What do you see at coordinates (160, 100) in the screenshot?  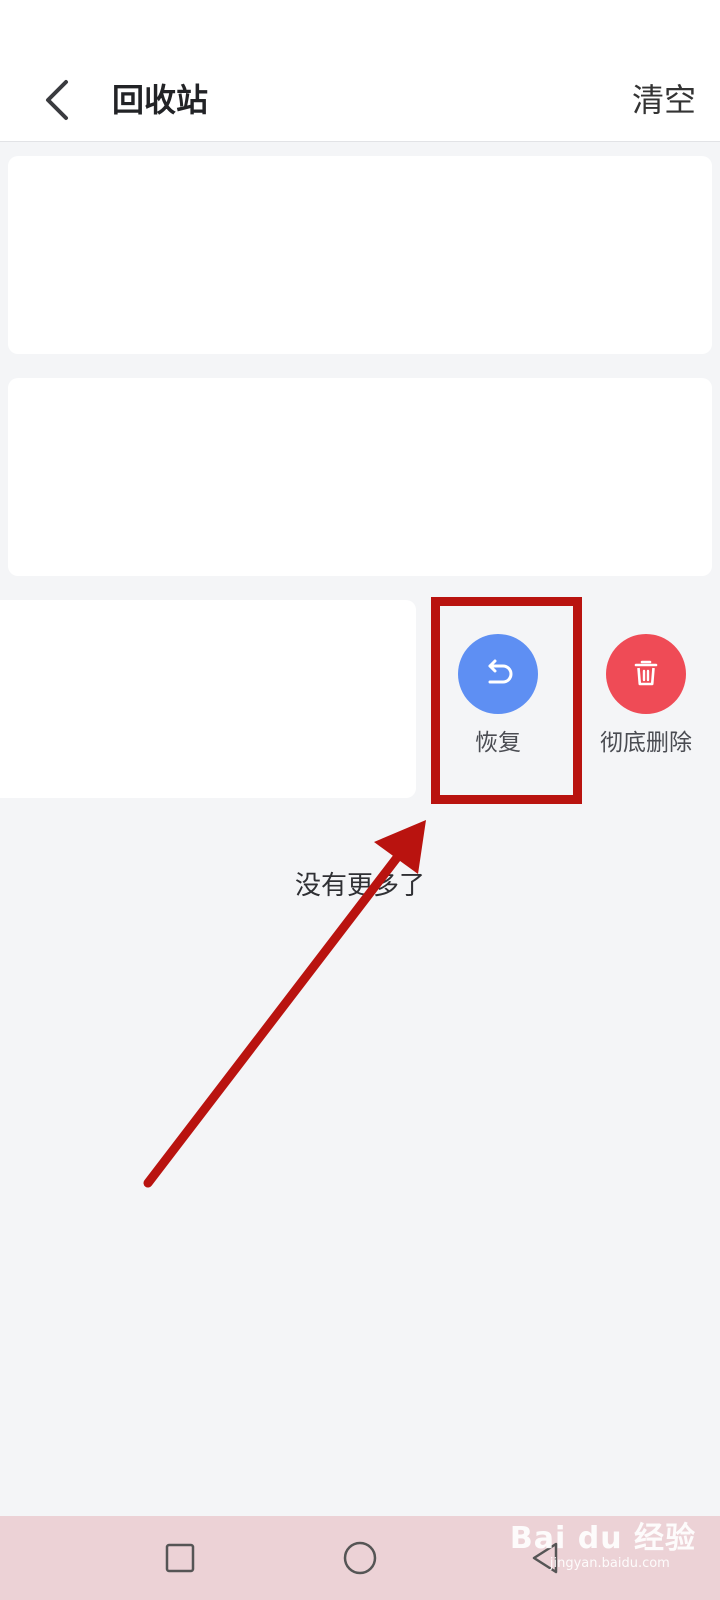 I see `page-title: 回收站` at bounding box center [160, 100].